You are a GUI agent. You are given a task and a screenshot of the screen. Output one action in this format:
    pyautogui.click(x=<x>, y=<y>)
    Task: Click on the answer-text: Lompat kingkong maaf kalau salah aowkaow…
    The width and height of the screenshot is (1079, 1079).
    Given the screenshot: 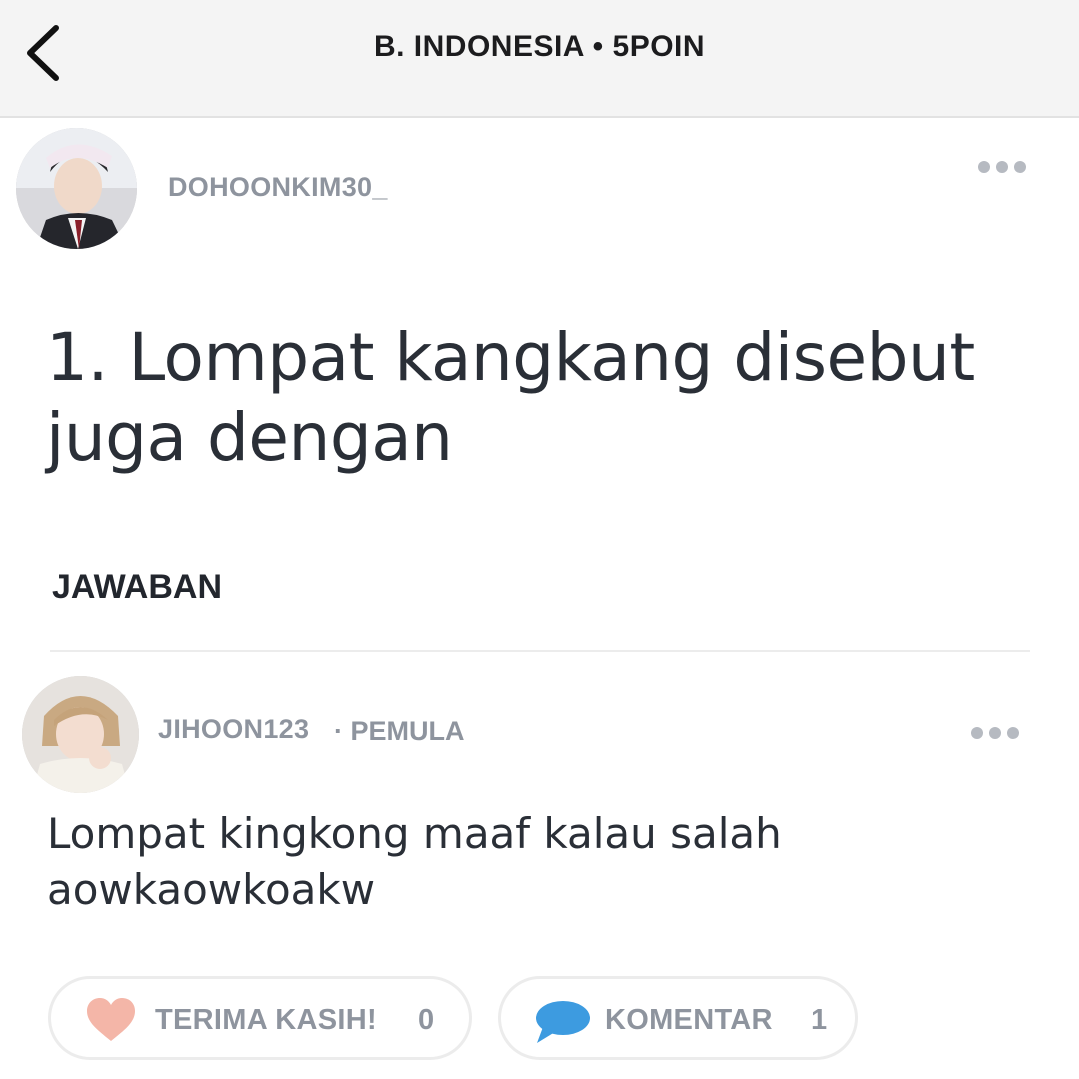 What is the action you would take?
    pyautogui.click(x=414, y=861)
    